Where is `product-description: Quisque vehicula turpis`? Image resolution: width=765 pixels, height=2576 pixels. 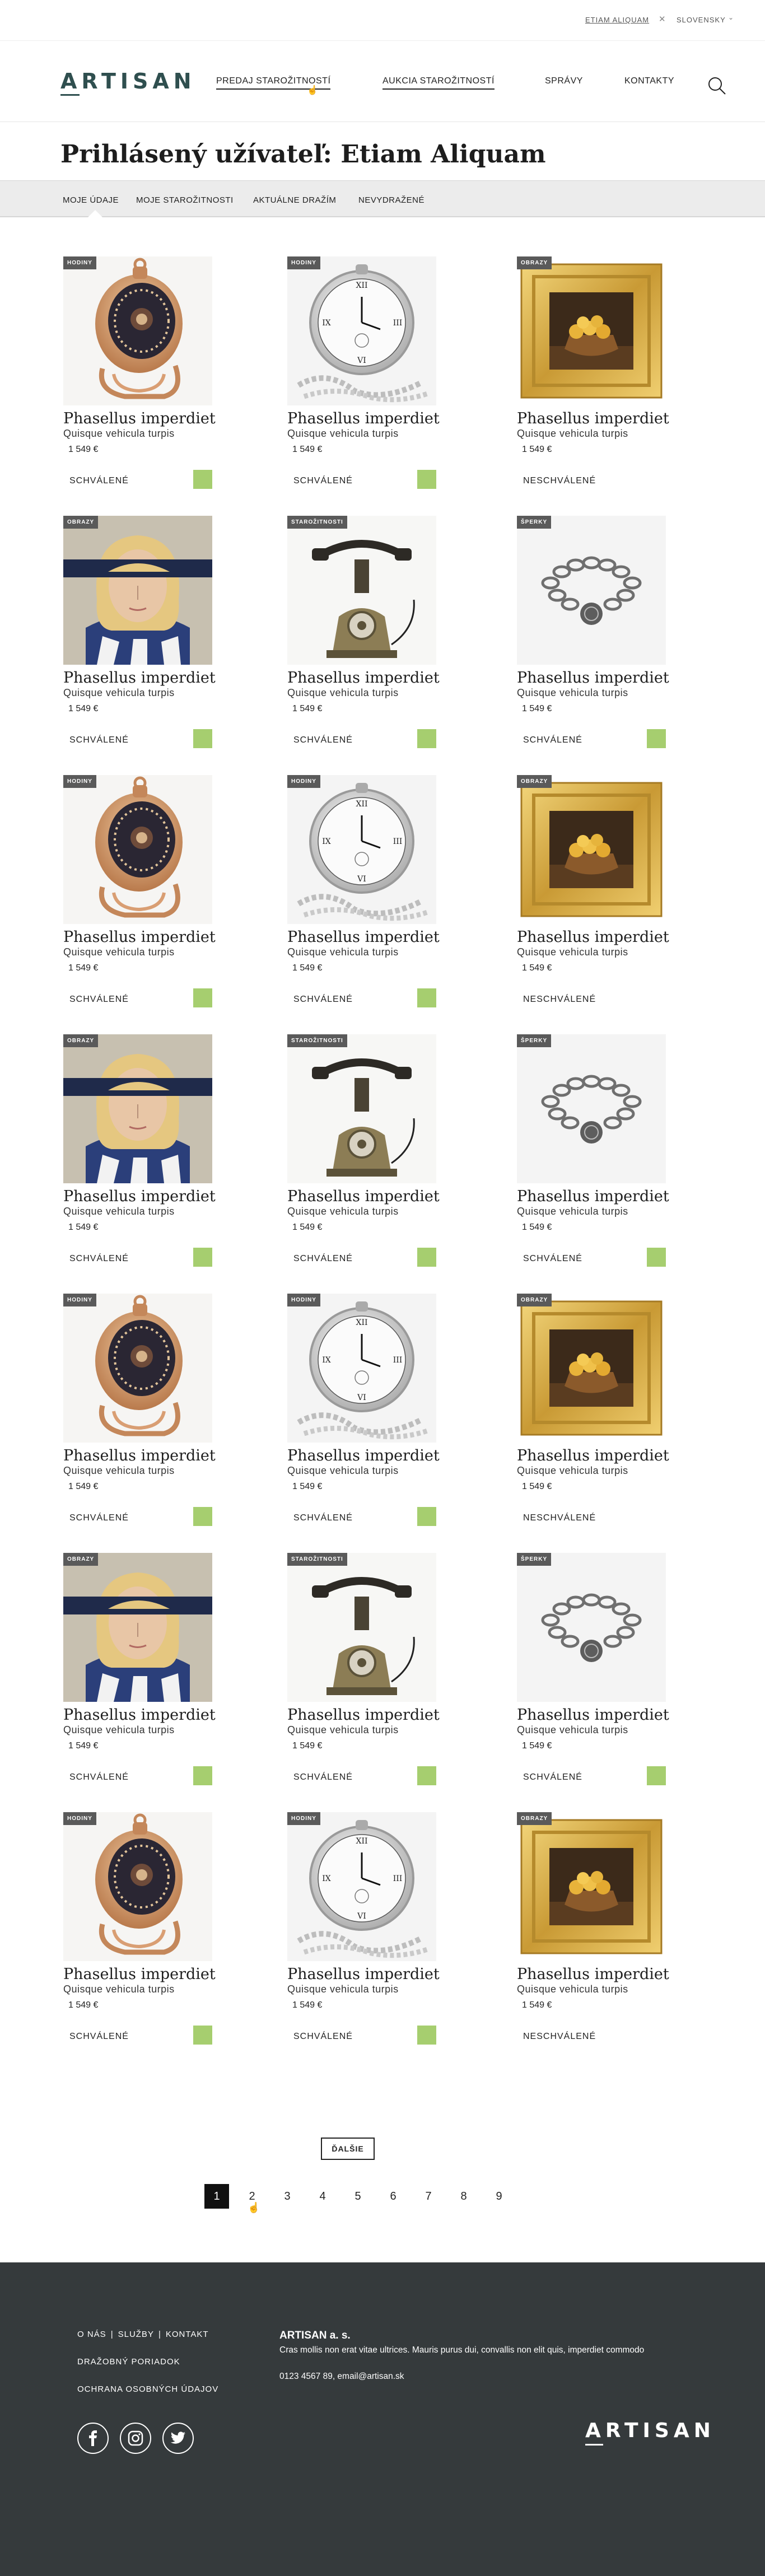
product-description: Quisque vehicula turpis is located at coordinates (573, 1990).